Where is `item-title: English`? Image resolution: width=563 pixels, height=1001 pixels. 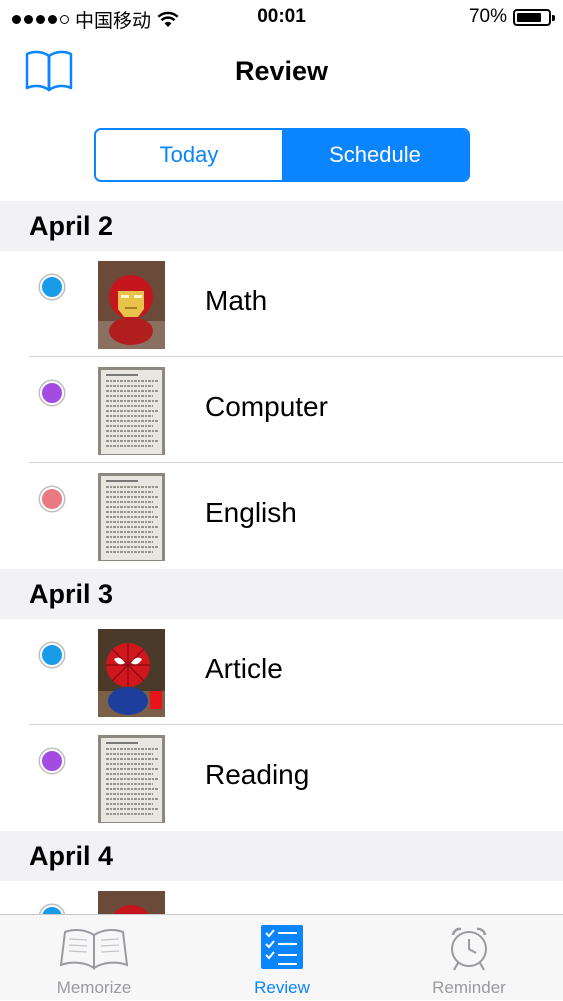 item-title: English is located at coordinates (251, 512).